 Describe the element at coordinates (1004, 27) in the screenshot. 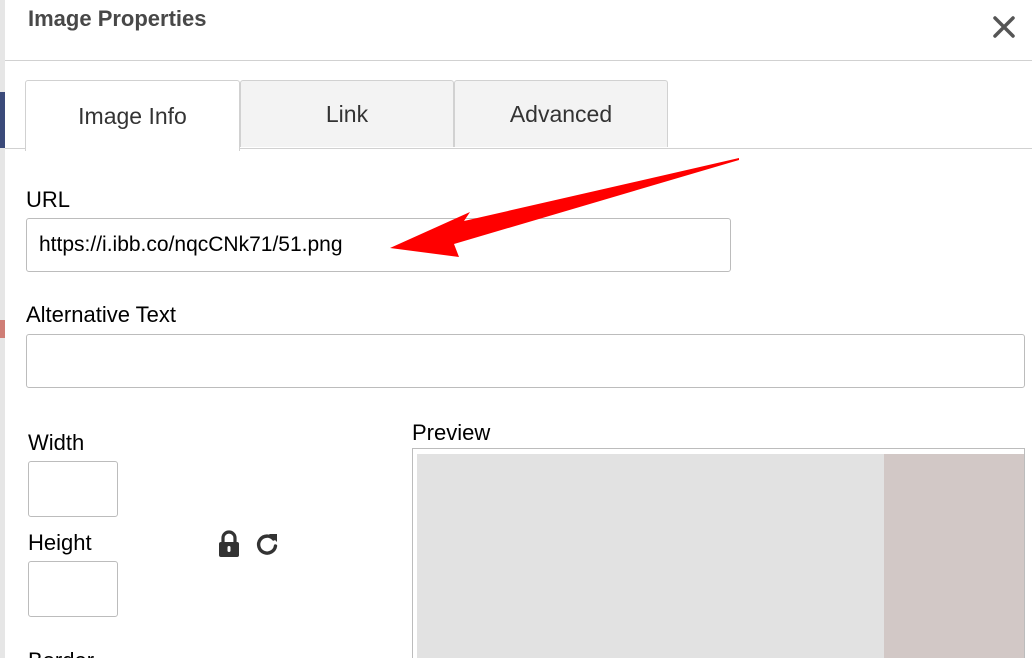

I see `close-icon` at that location.